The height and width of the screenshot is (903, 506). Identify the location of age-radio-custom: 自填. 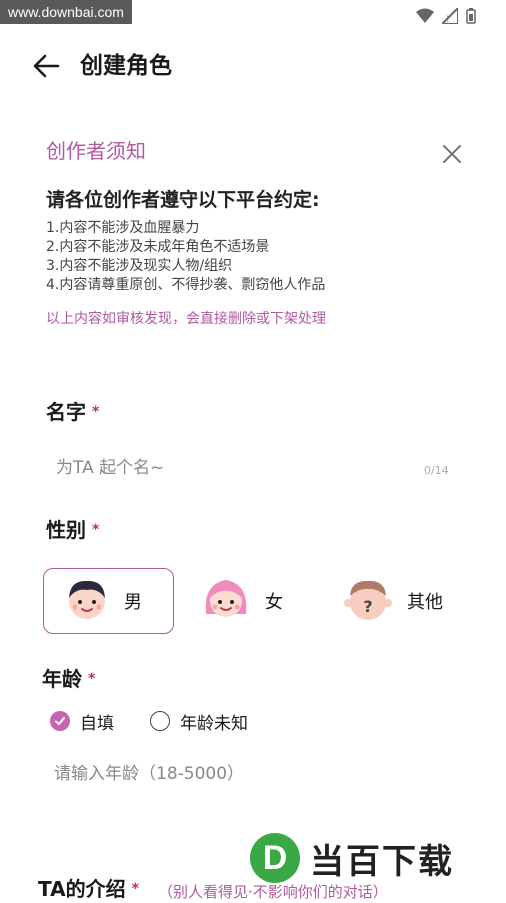
(82, 721).